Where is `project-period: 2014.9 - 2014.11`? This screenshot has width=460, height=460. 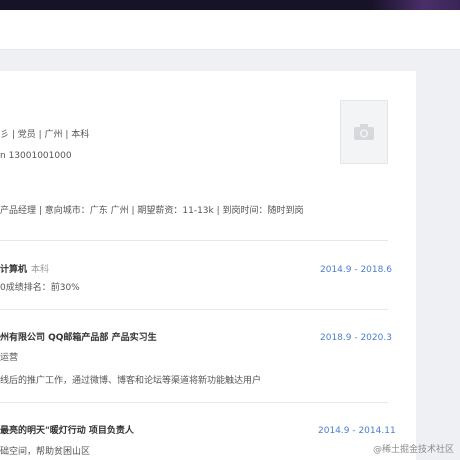
project-period: 2014.9 - 2014.11 is located at coordinates (357, 431).